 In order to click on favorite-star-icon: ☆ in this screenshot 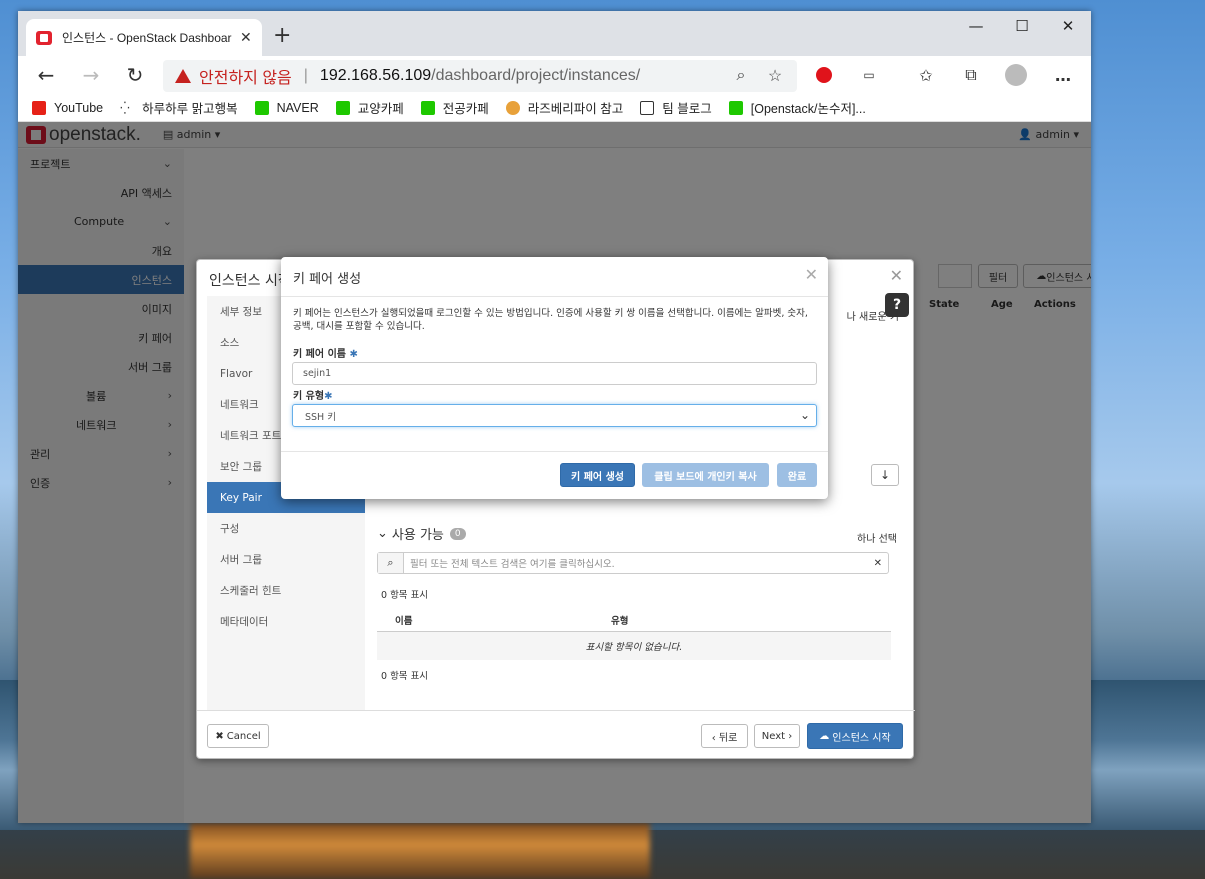, I will do `click(775, 76)`.